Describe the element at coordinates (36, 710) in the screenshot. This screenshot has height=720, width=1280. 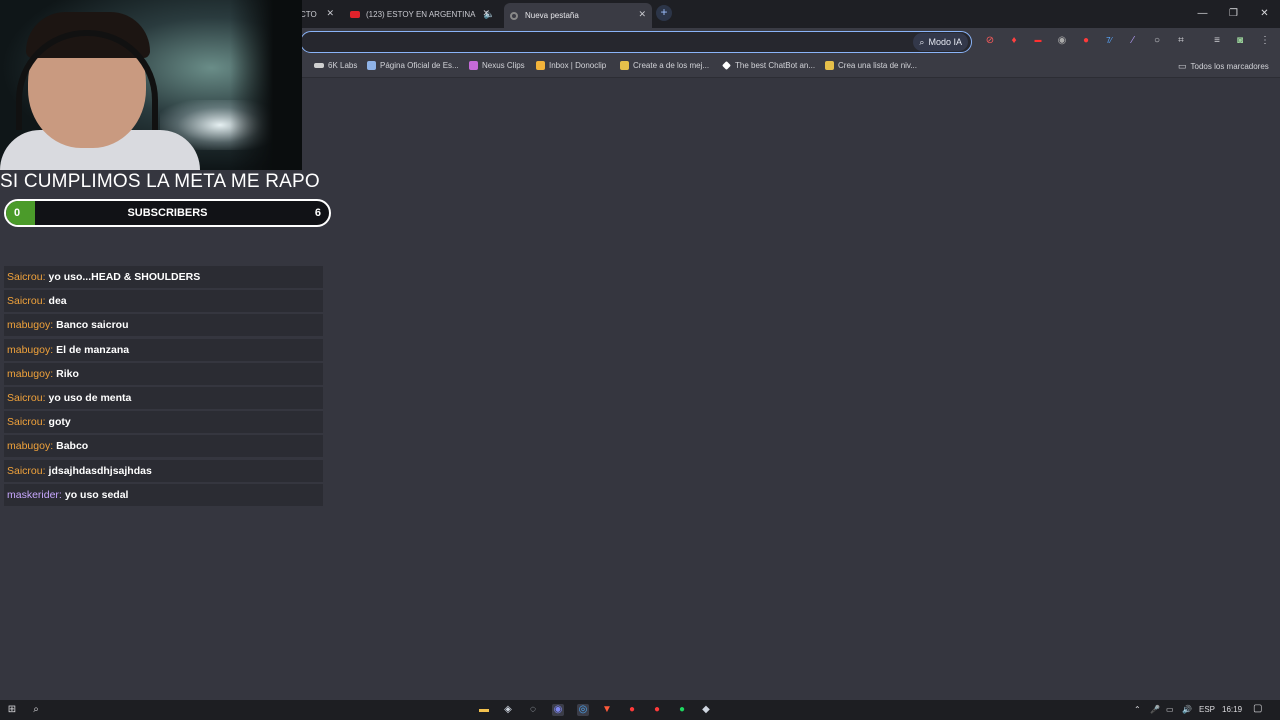
I see `search-icon: ⌕` at that location.